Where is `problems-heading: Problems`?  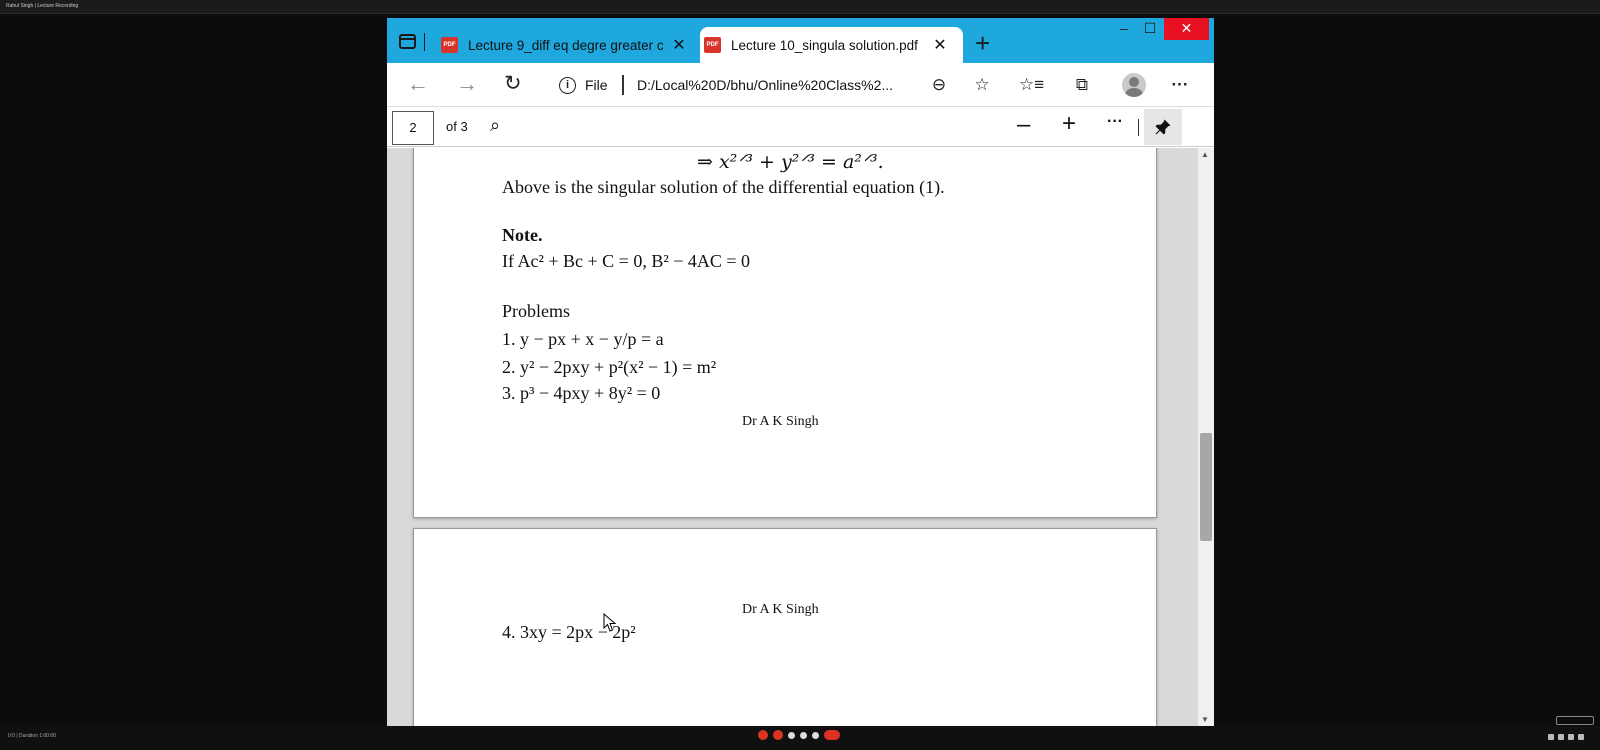 problems-heading: Problems is located at coordinates (536, 311).